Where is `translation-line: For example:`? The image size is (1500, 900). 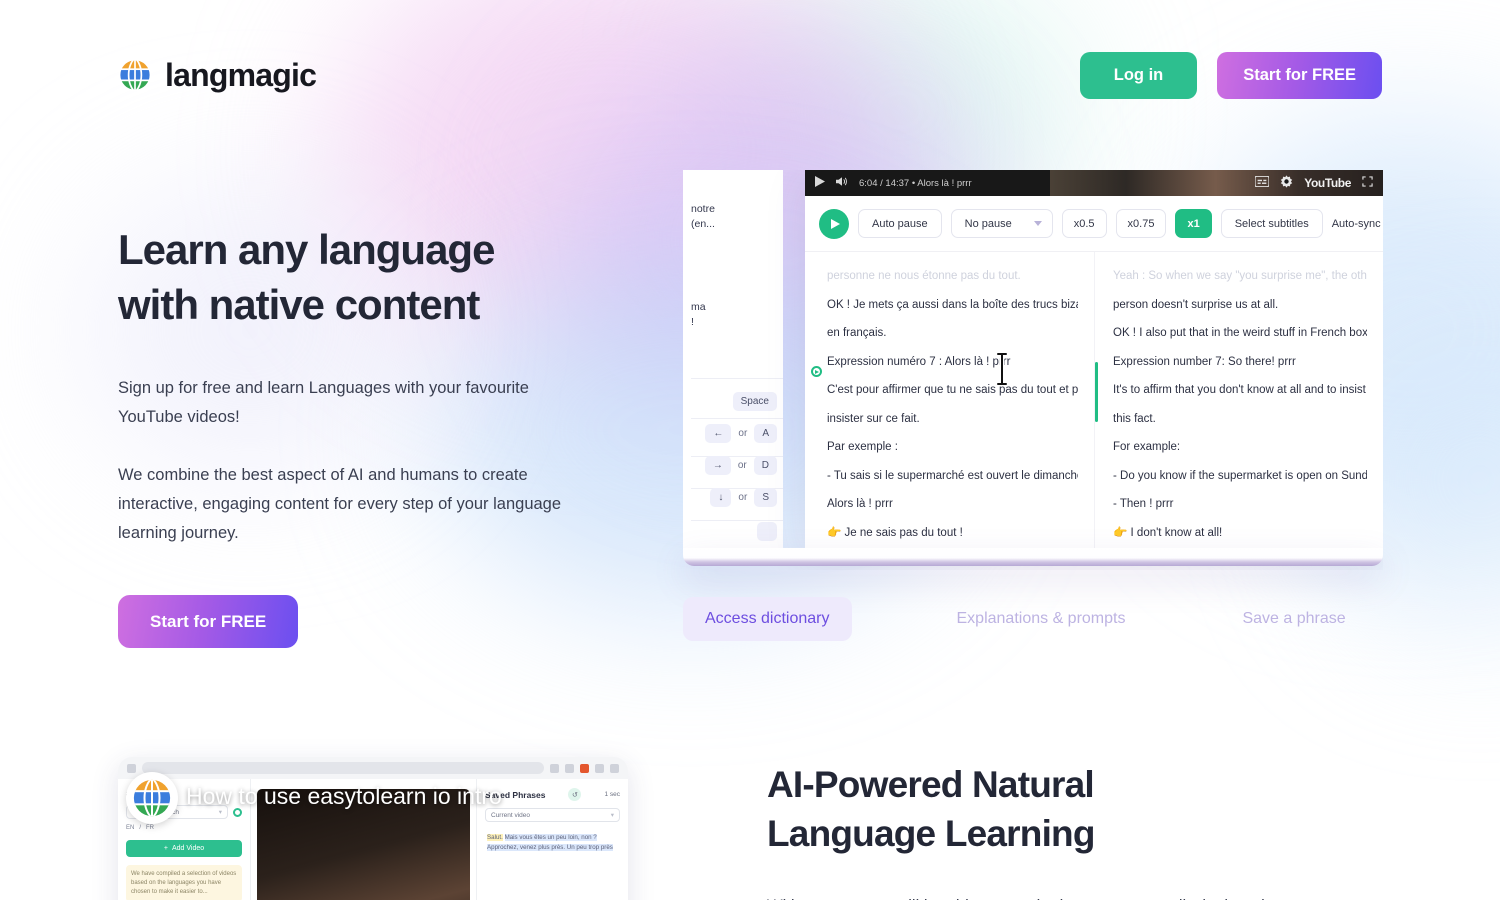
translation-line: For example: is located at coordinates (1240, 447).